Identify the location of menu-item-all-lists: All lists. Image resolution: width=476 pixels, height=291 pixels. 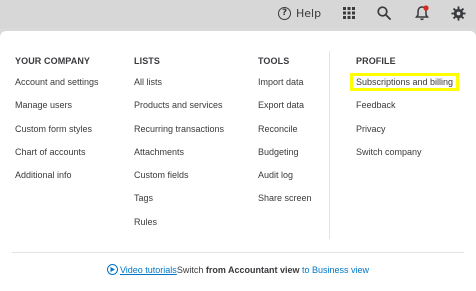
(179, 86).